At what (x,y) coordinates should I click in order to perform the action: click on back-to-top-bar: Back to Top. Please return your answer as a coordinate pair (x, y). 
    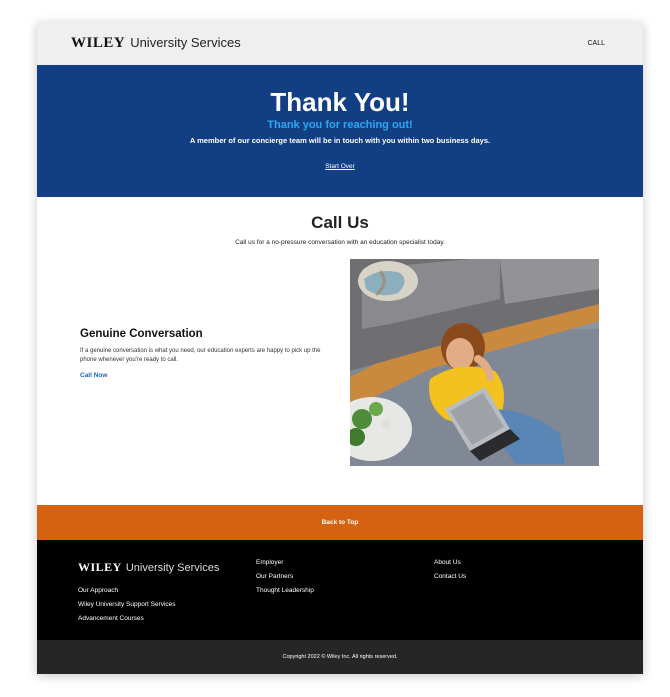
    Looking at the image, I should click on (340, 522).